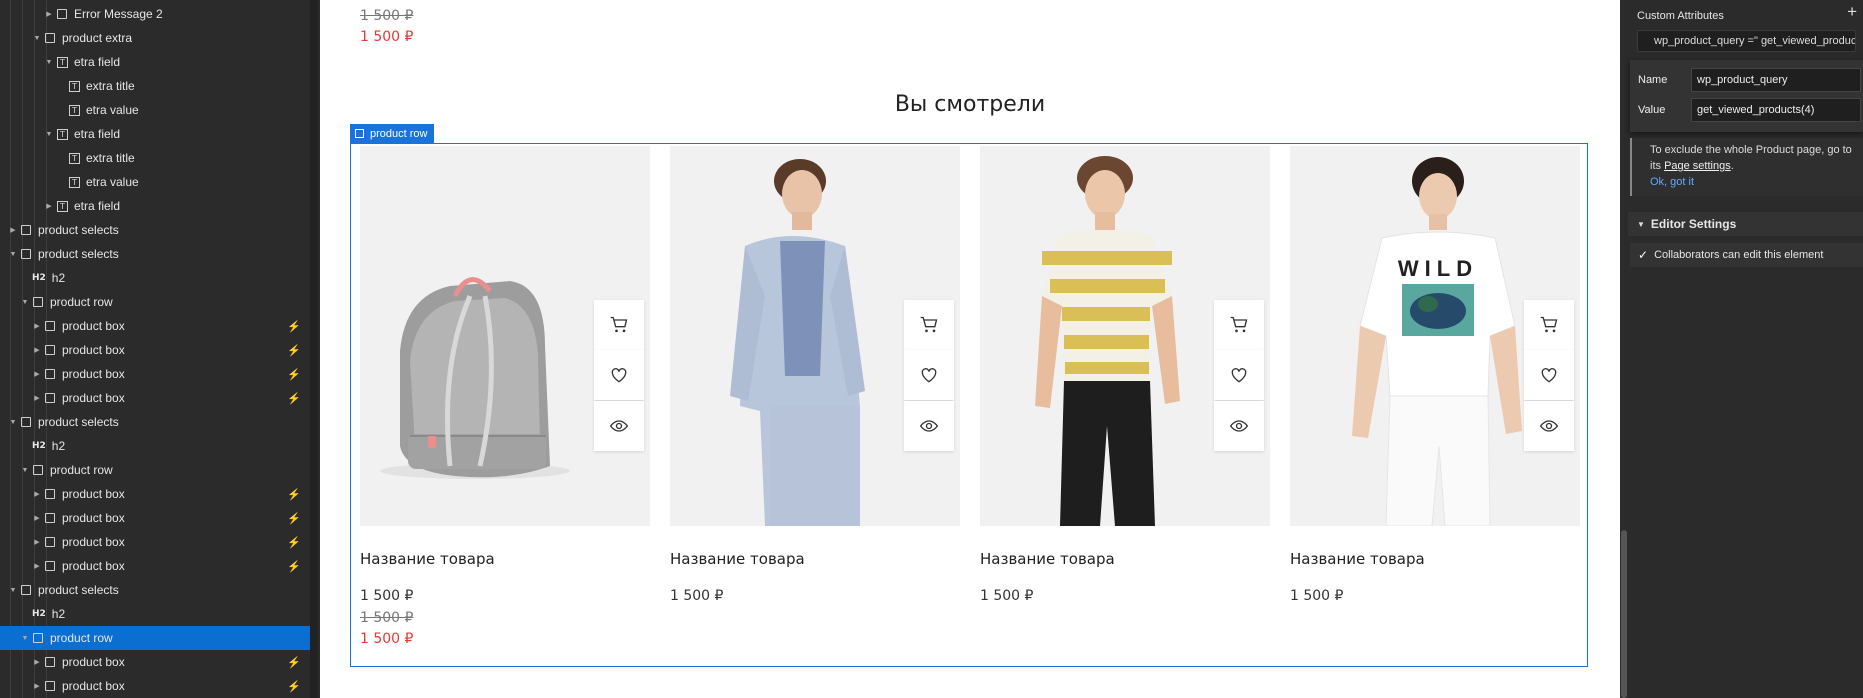 The height and width of the screenshot is (698, 1863). Describe the element at coordinates (1776, 80) in the screenshot. I see `attribute-name-field: wp_product_query` at that location.